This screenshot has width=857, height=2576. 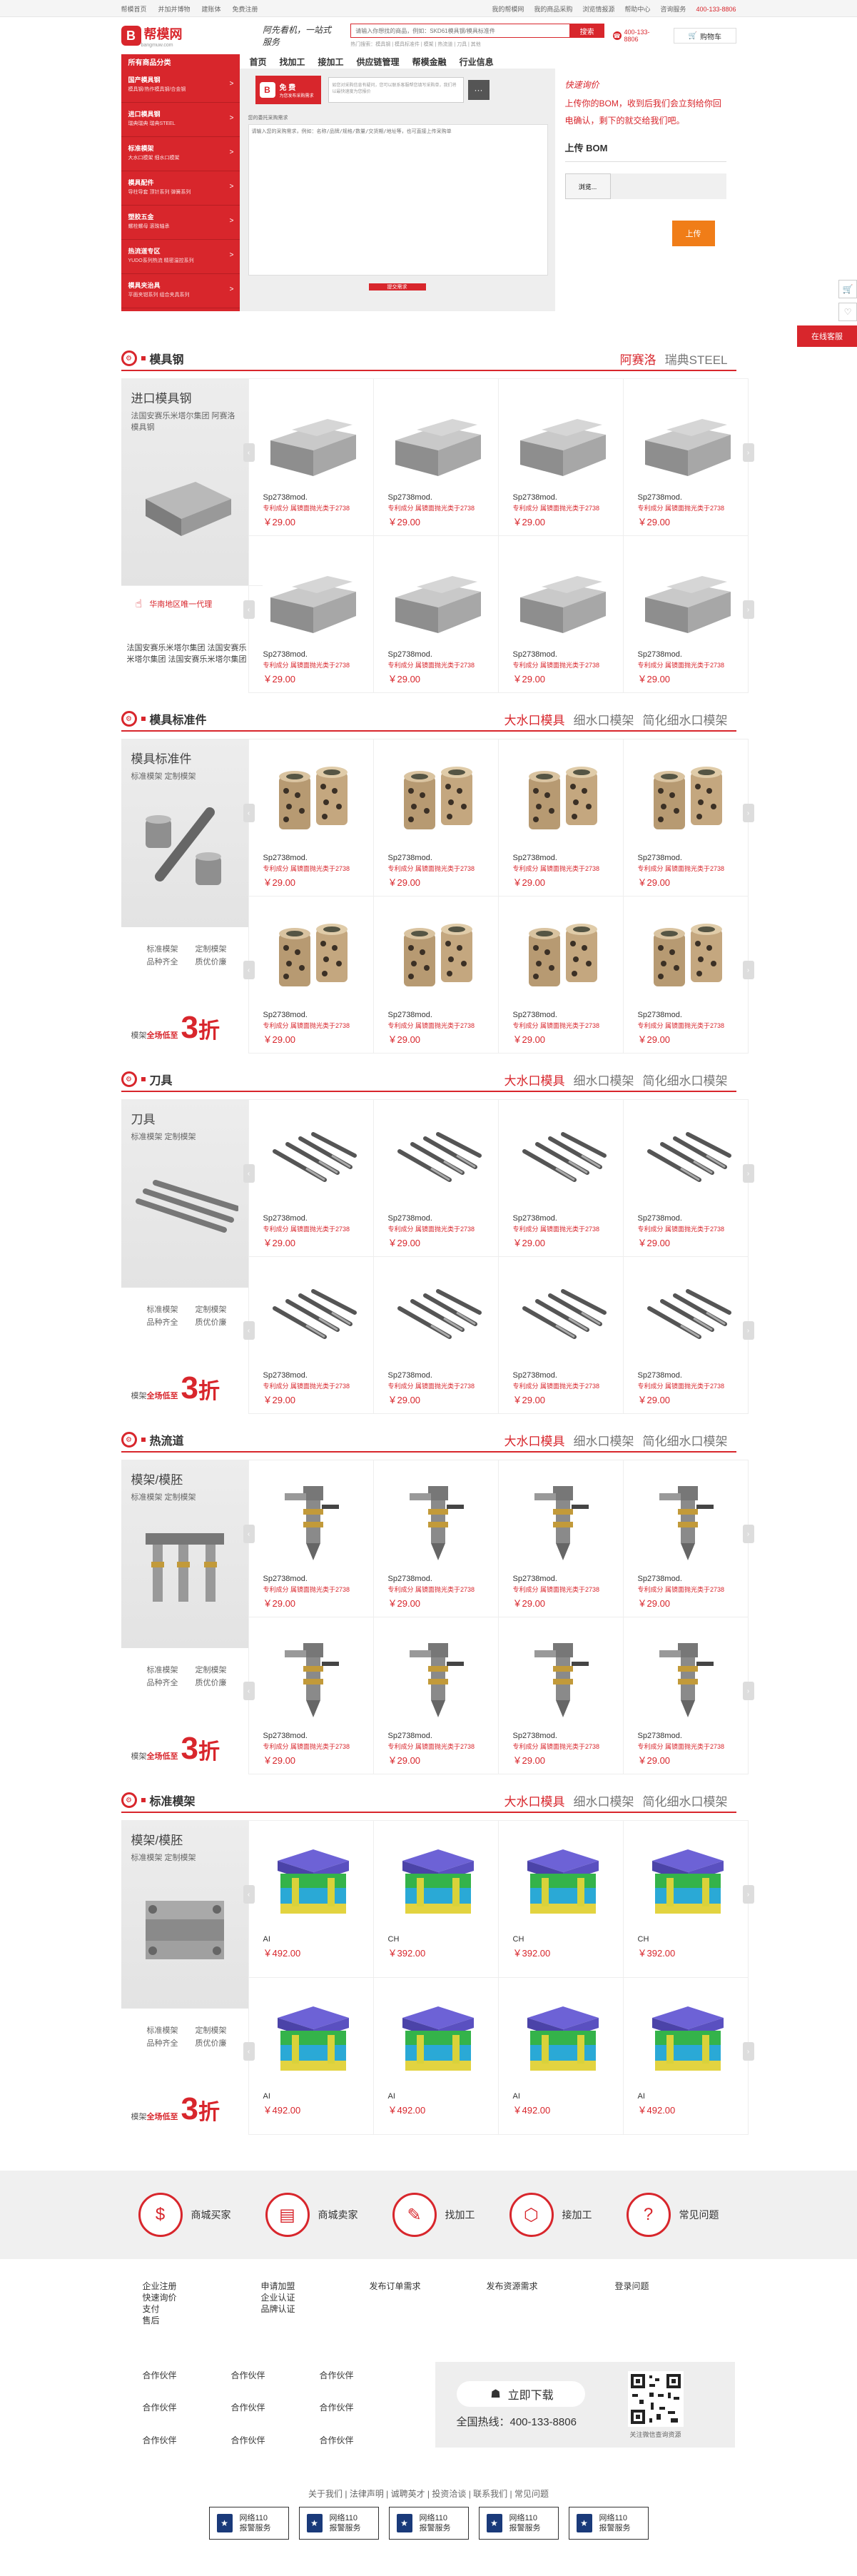 I want to click on download-button: ☗ 立即下载, so click(x=520, y=2393).